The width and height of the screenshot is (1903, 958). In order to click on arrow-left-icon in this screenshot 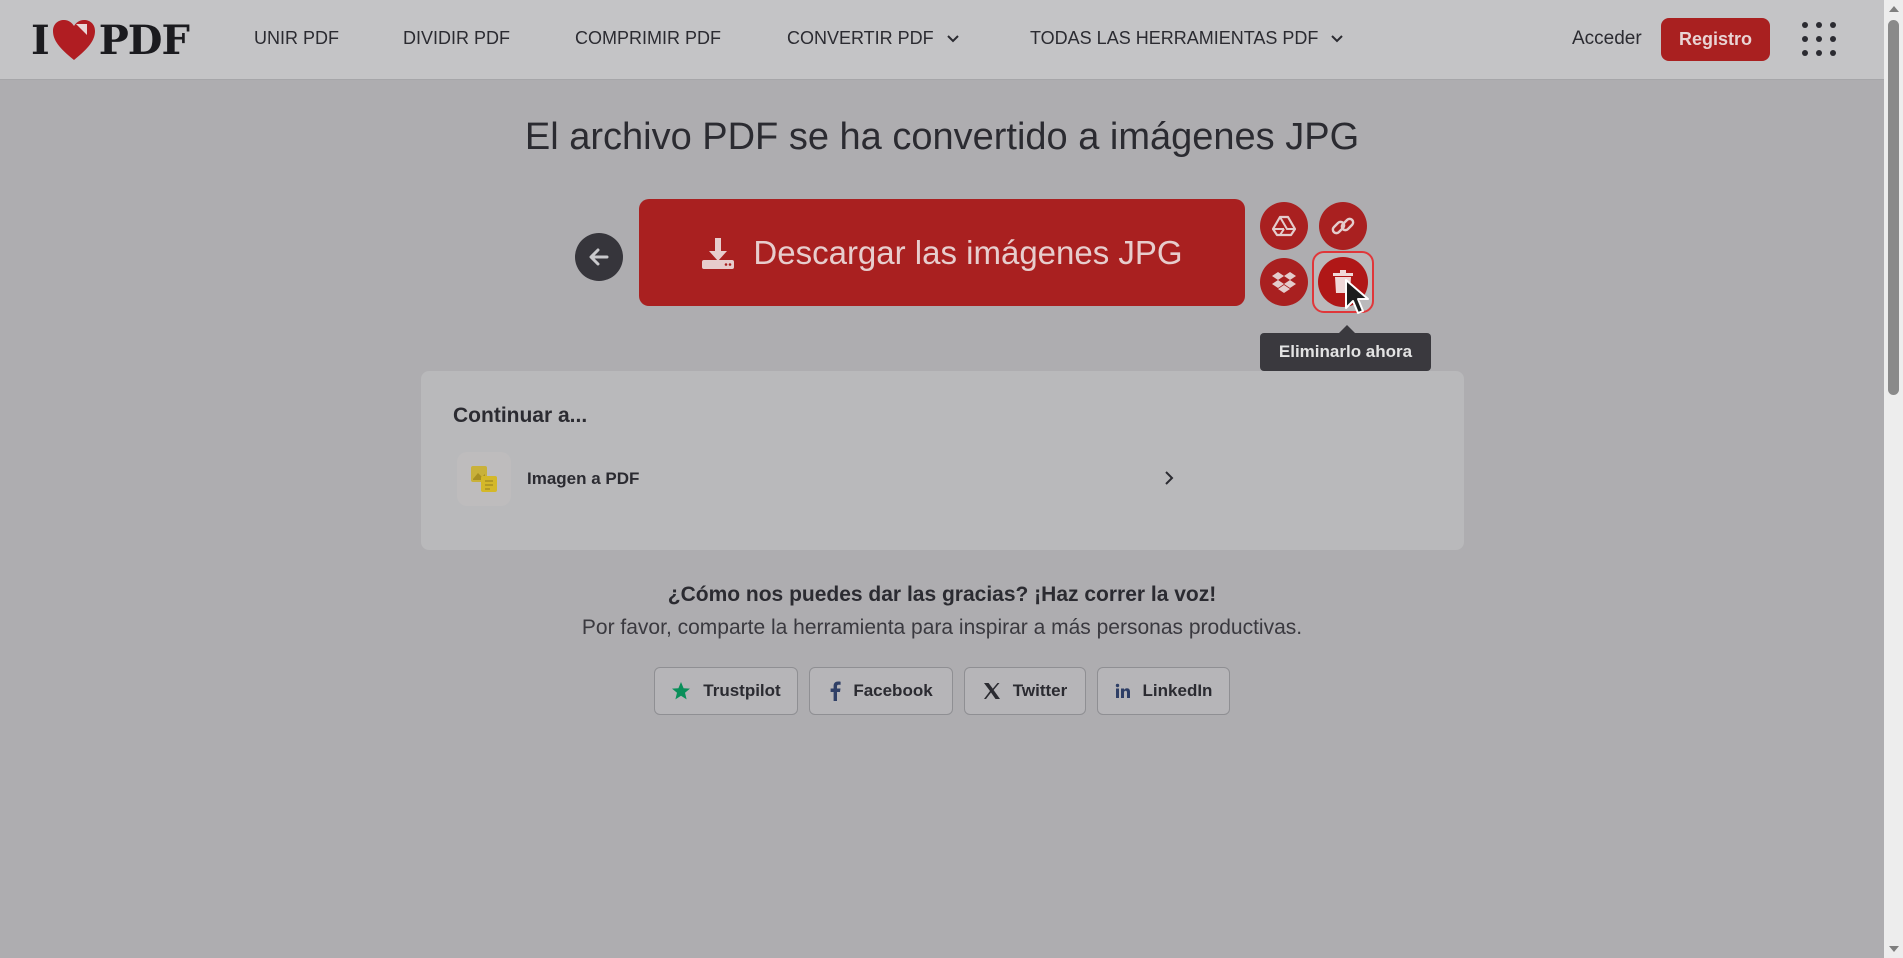, I will do `click(599, 257)`.